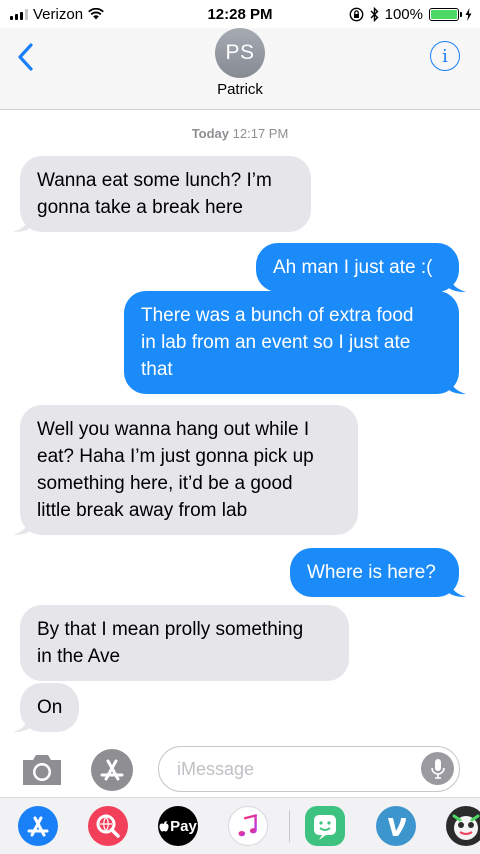  I want to click on back-button, so click(26, 57).